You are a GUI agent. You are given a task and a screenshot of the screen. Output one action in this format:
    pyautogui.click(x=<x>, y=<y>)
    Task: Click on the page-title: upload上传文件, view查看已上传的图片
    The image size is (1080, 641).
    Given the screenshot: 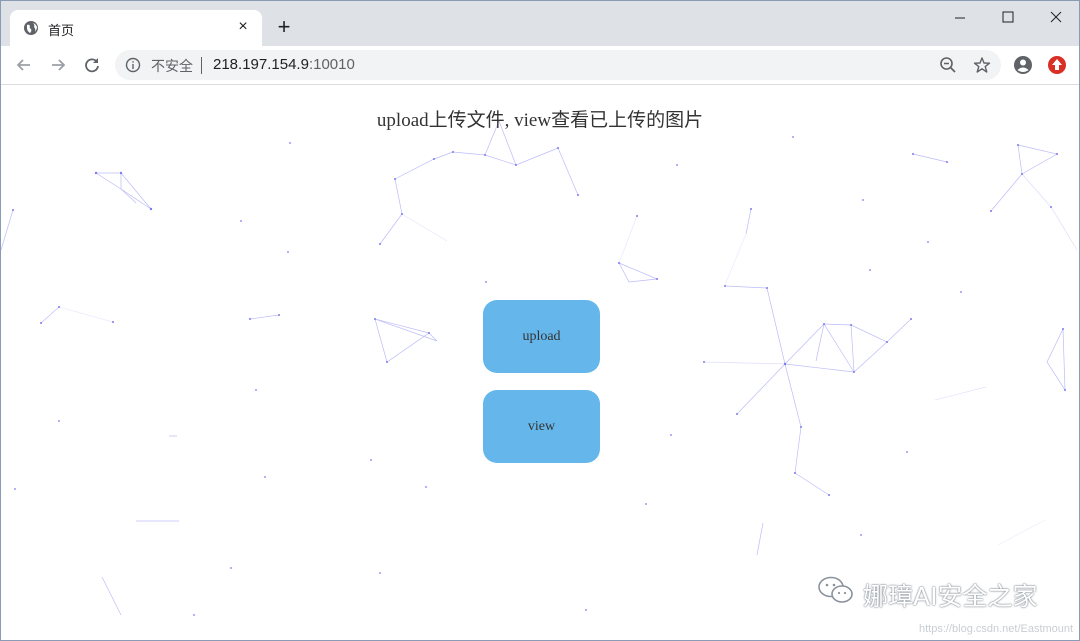 What is the action you would take?
    pyautogui.click(x=540, y=120)
    